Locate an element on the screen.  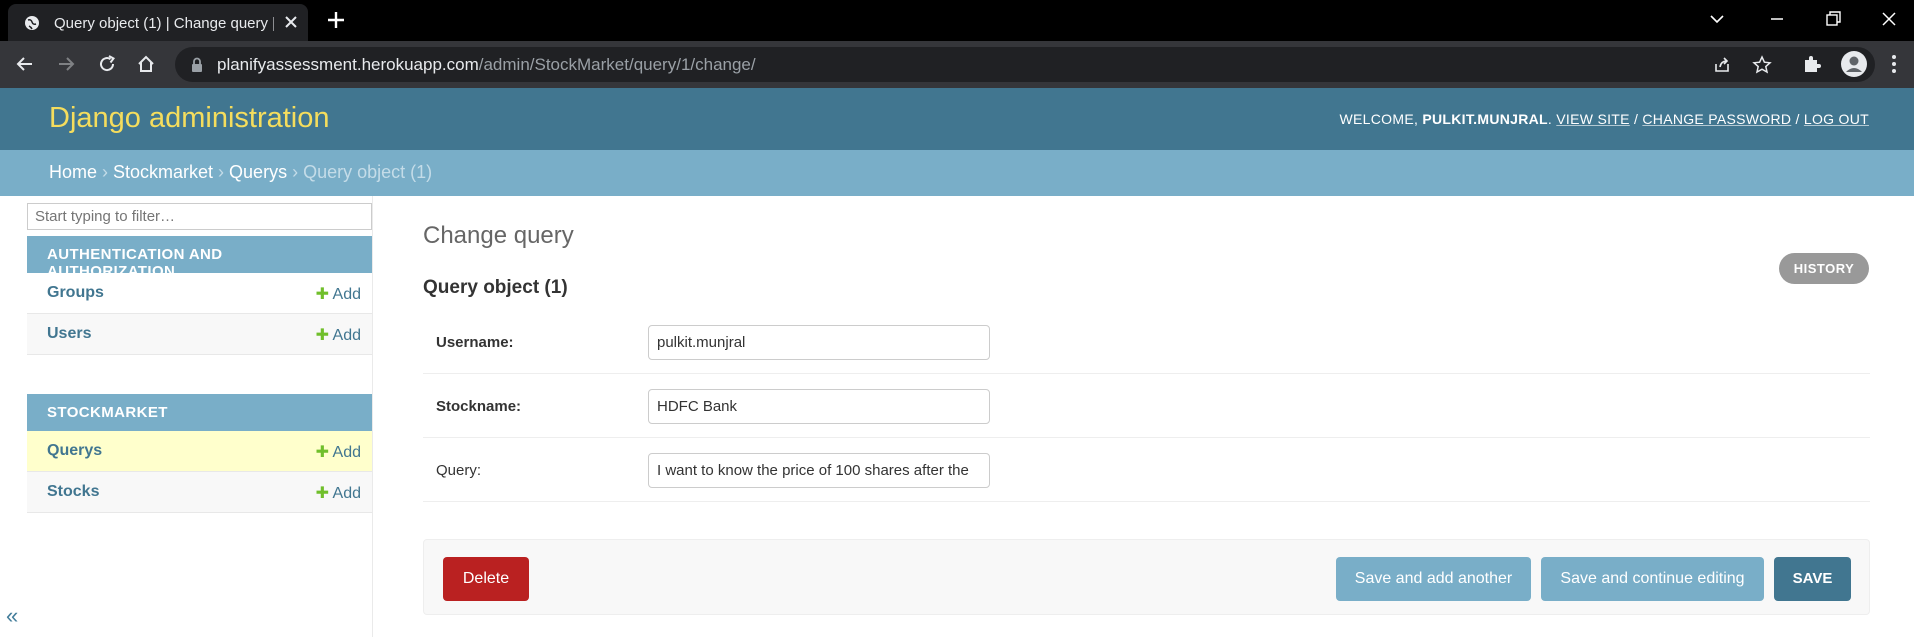
welcome-text: WELCOME, is located at coordinates (1379, 119).